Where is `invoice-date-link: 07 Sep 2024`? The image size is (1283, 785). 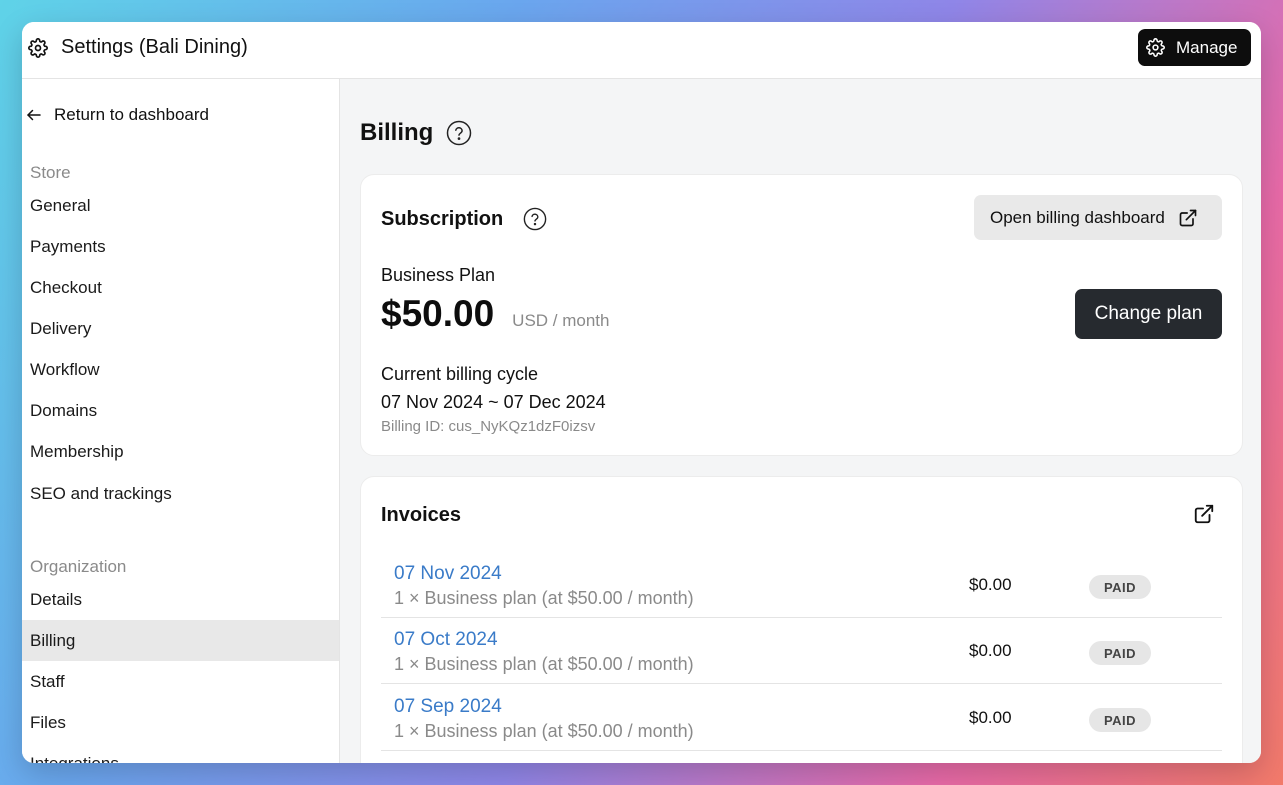 invoice-date-link: 07 Sep 2024 is located at coordinates (448, 707).